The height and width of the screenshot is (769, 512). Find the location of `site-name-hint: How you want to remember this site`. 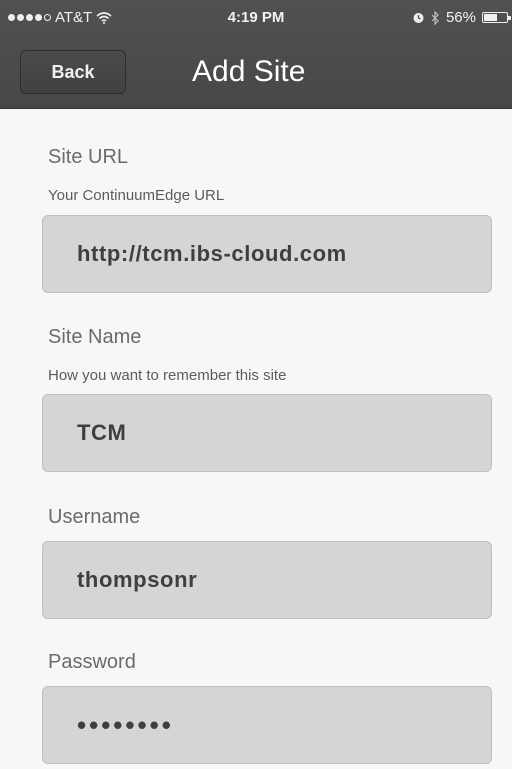

site-name-hint: How you want to remember this site is located at coordinates (167, 375).